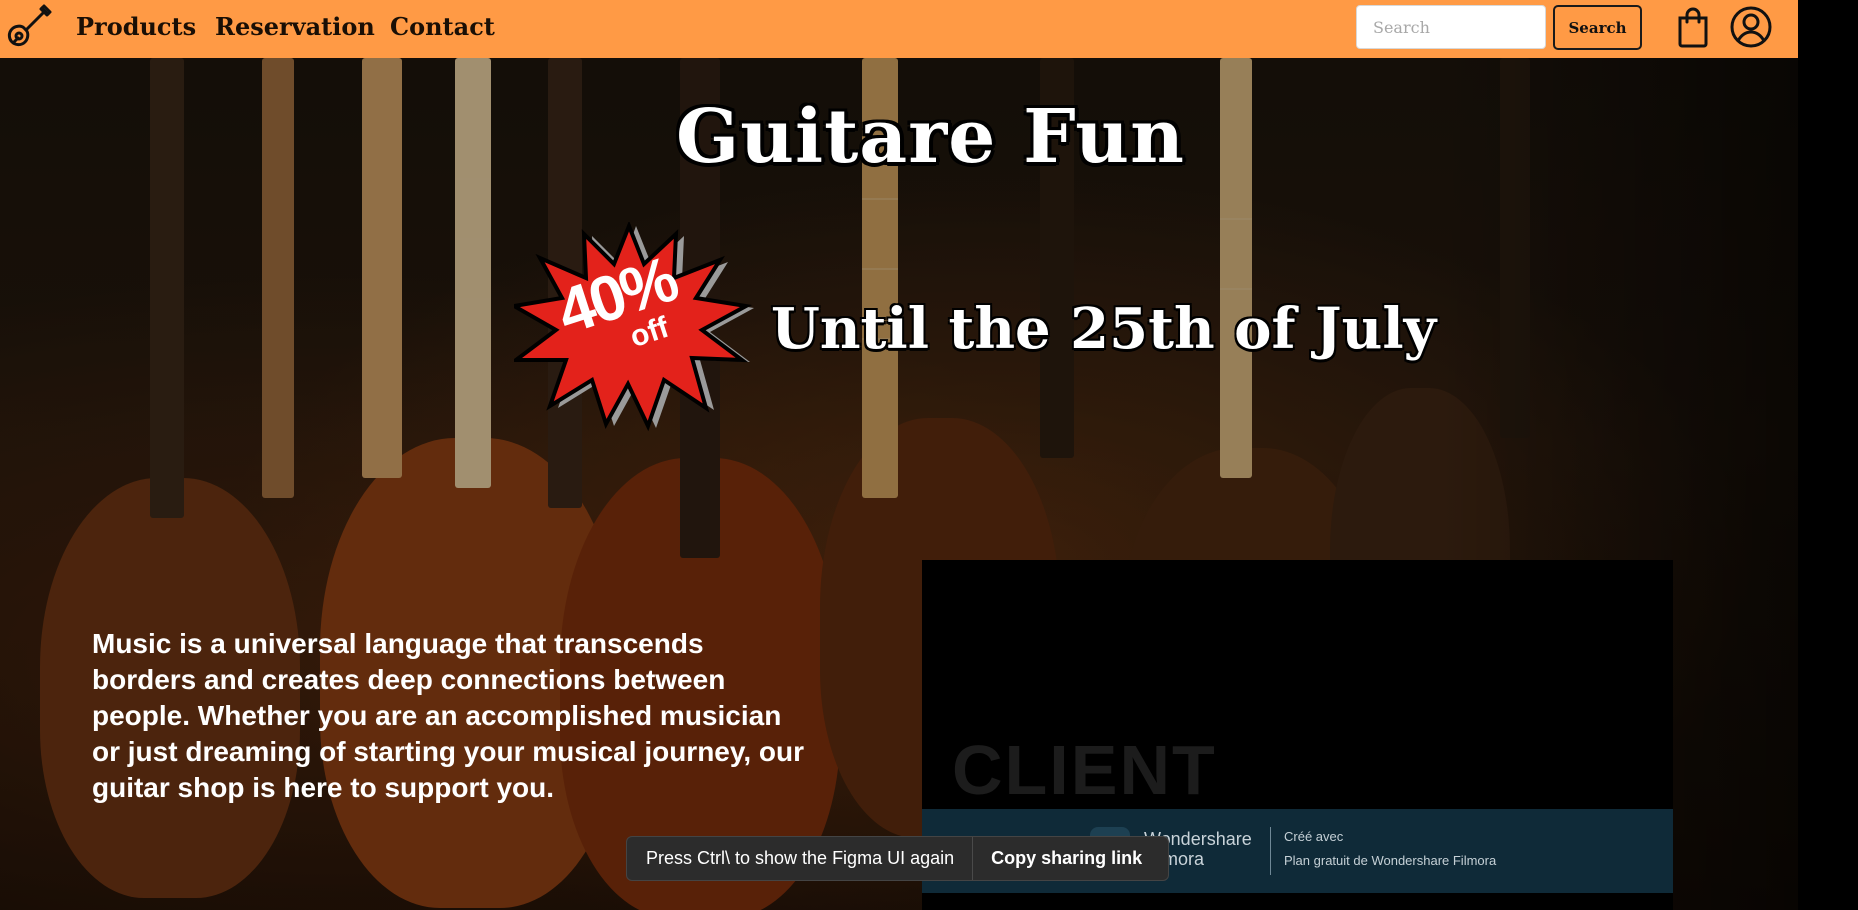  Describe the element at coordinates (800, 858) in the screenshot. I see `toast-message: Press Ctrl\ to show the Figma UI again` at that location.